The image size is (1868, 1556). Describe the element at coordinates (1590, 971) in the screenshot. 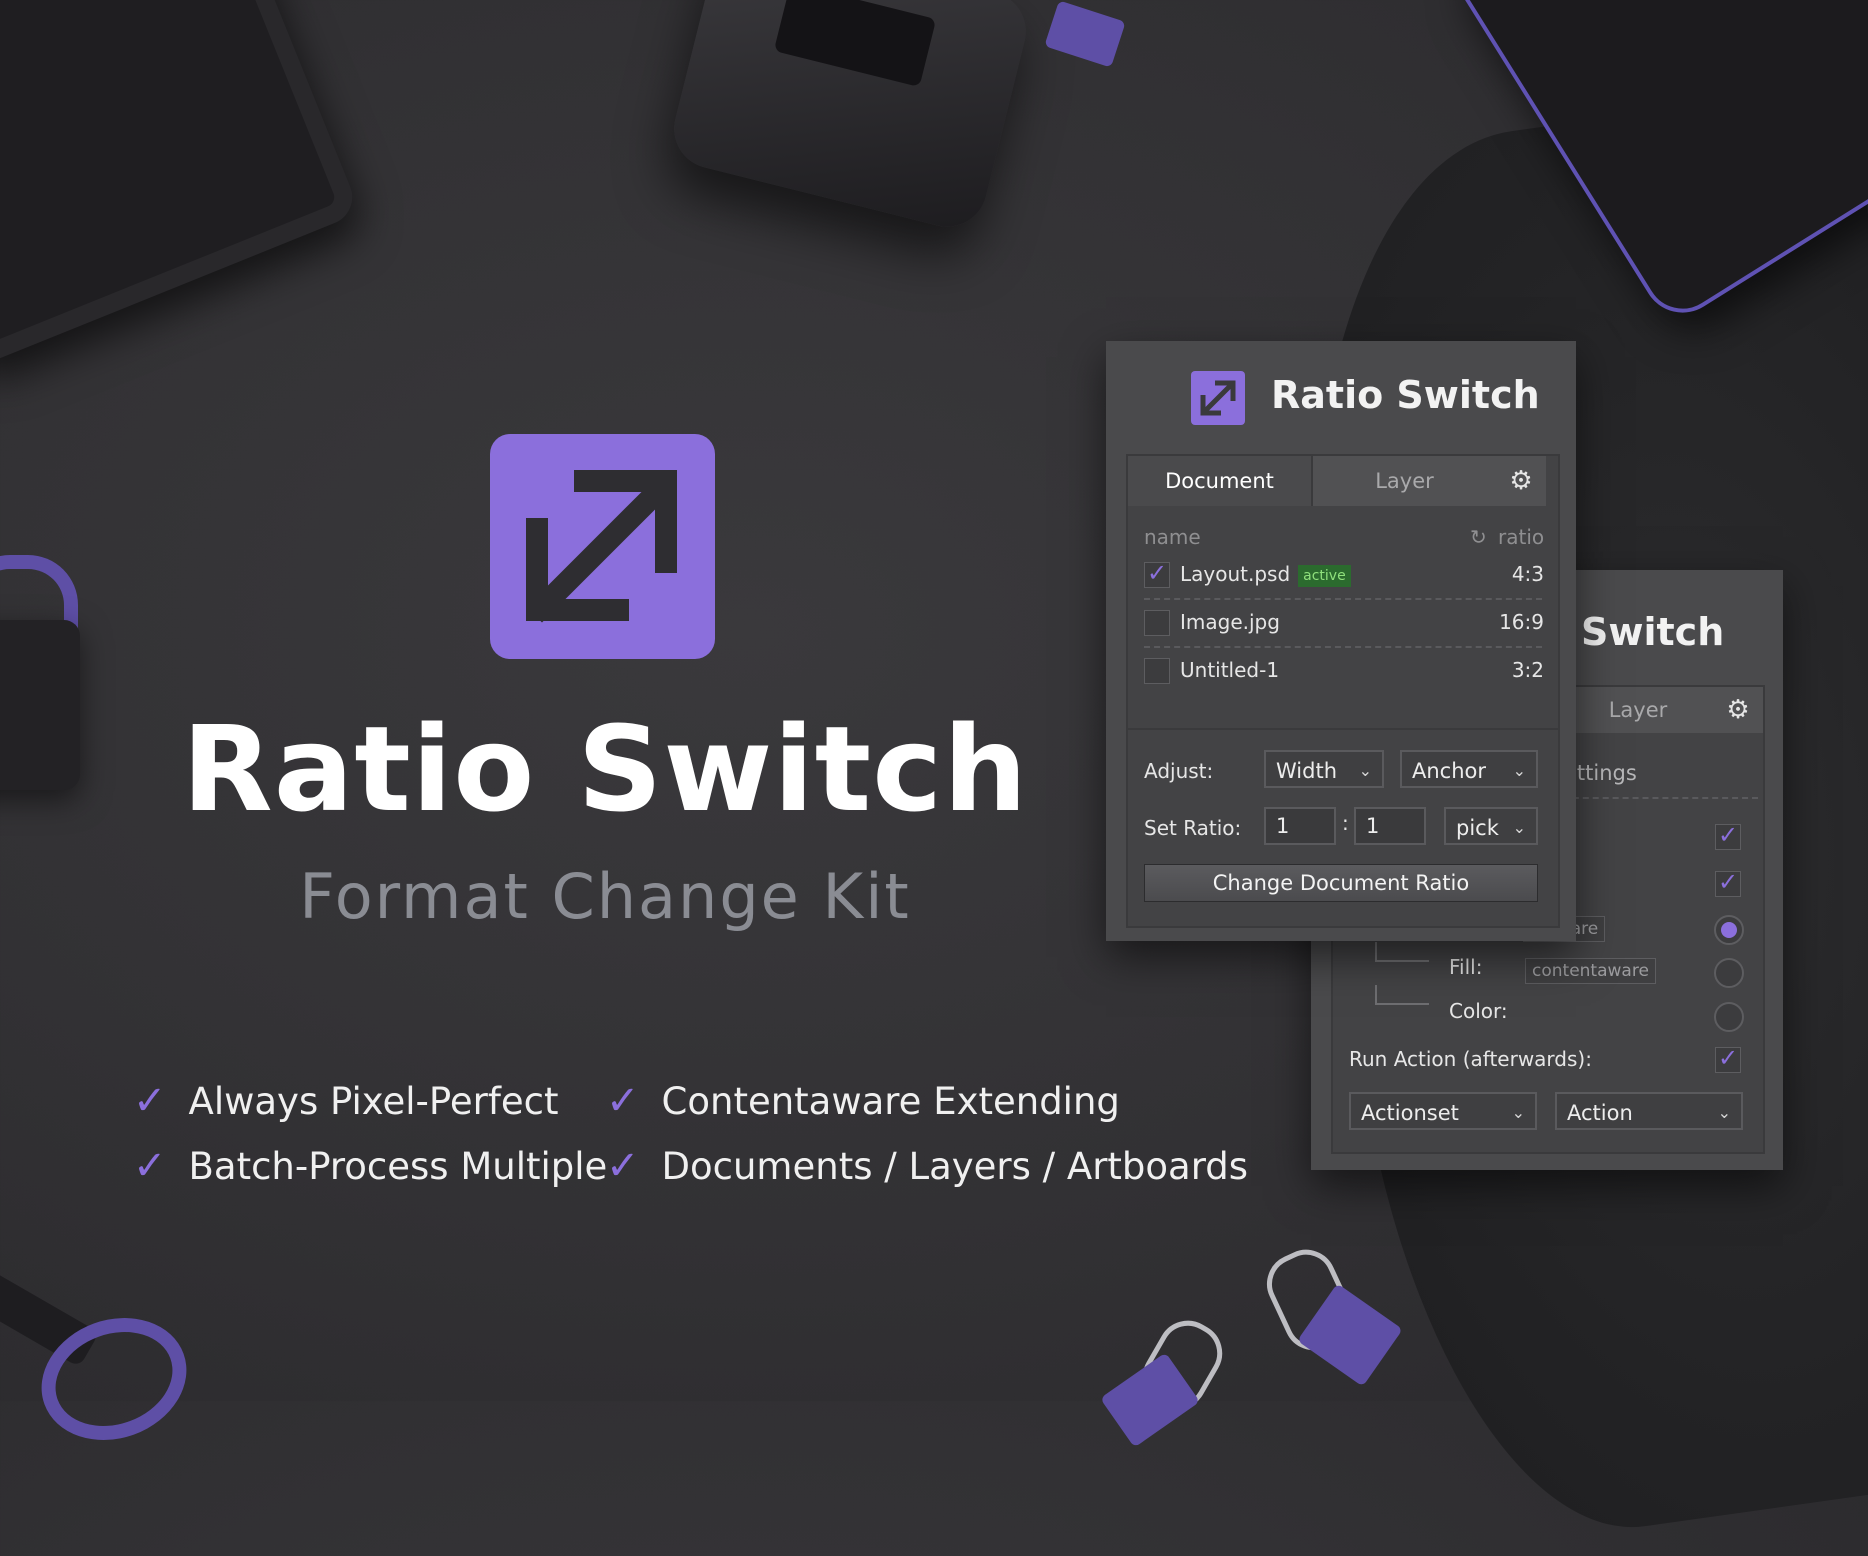

I see `fill-contentaware-tag: contentaware` at that location.